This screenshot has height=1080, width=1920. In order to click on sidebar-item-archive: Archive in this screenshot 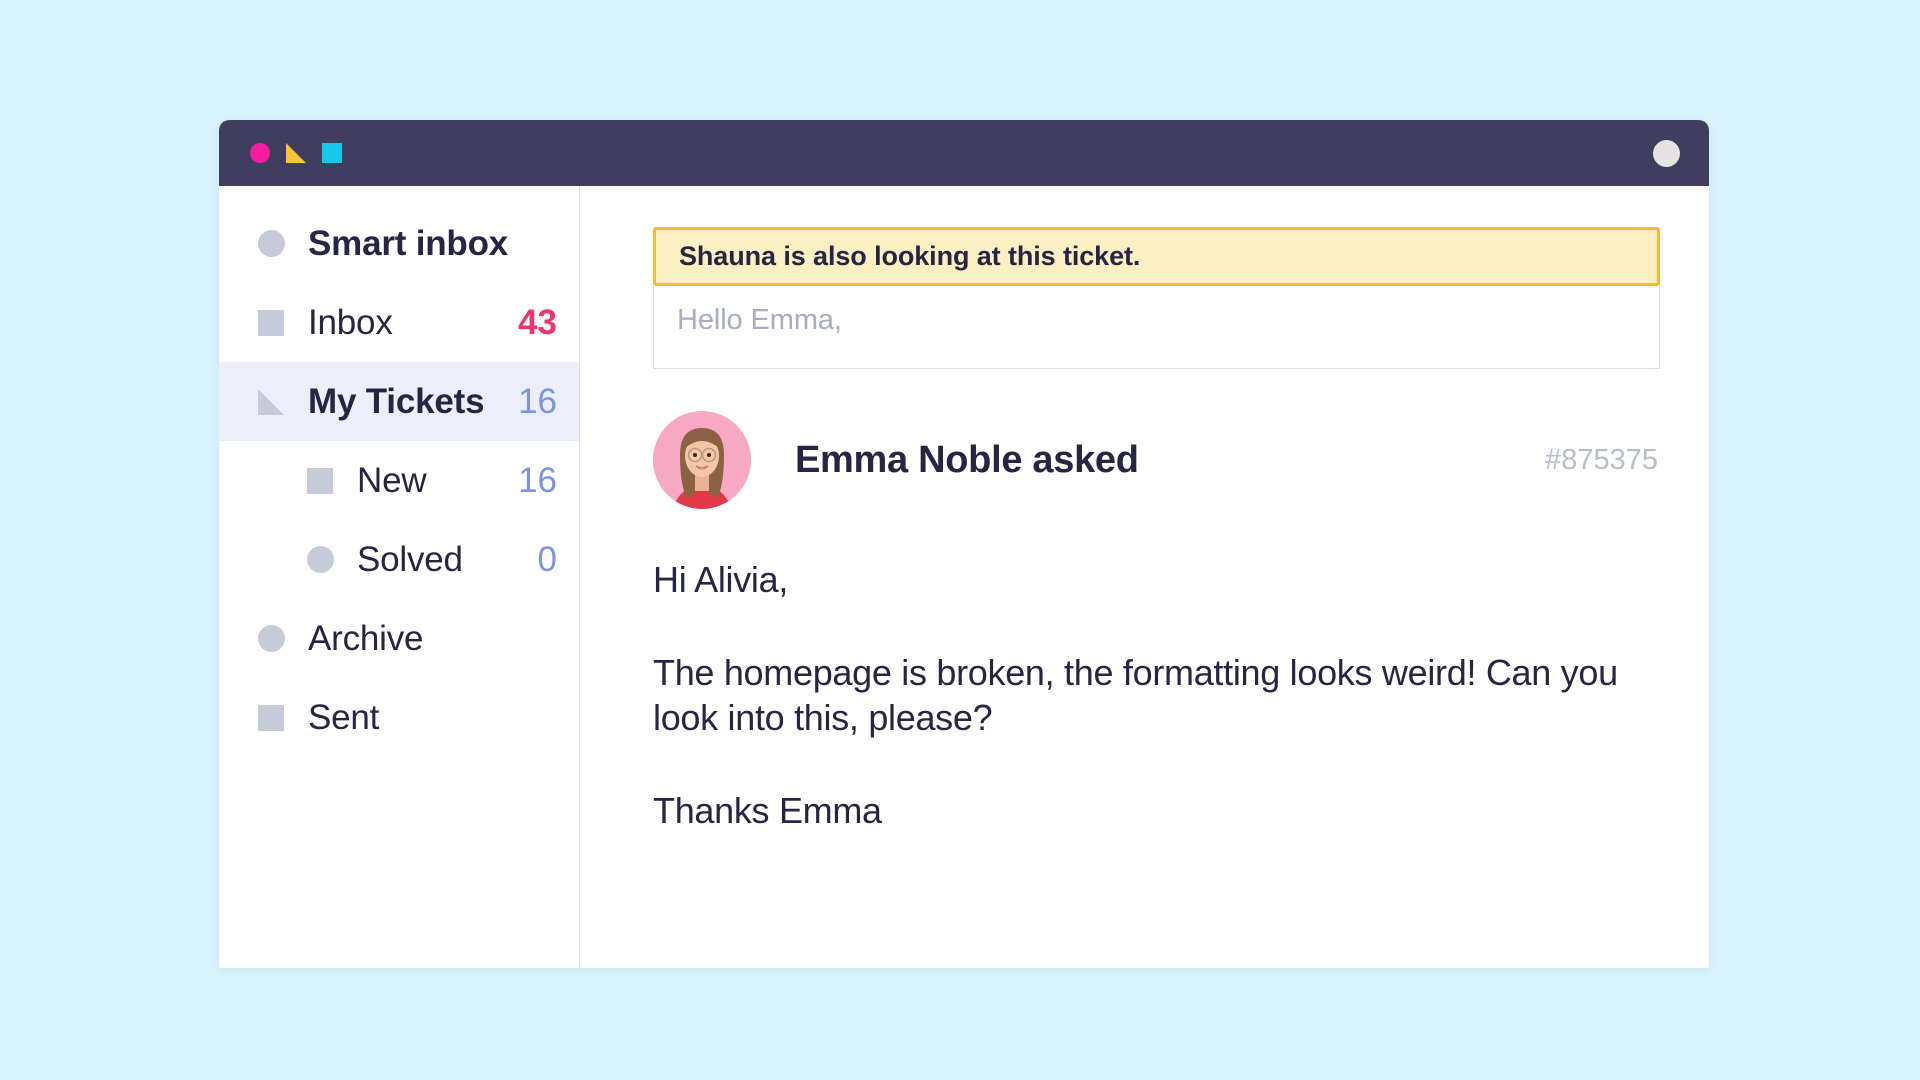, I will do `click(399, 638)`.